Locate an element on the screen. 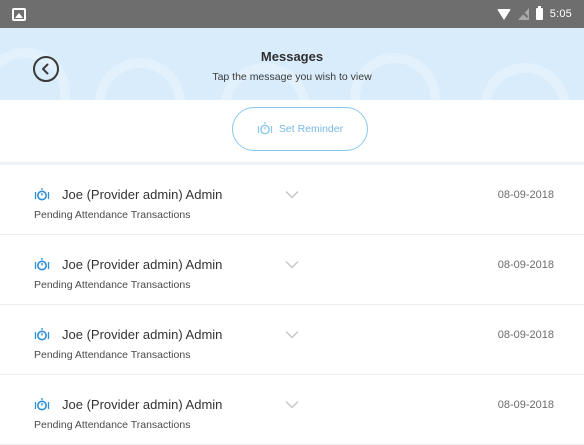 This screenshot has height=445, width=584. set-reminder-label: Set Reminder is located at coordinates (311, 129).